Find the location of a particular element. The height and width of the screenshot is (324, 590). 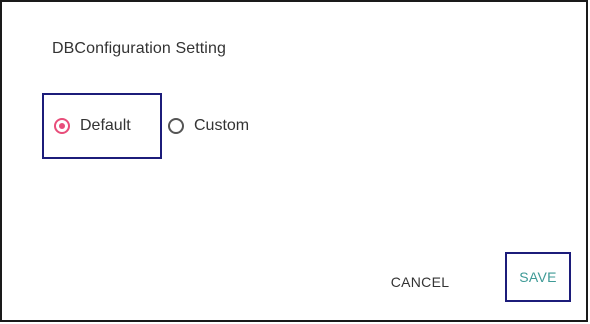

save-button: SAVE is located at coordinates (538, 277).